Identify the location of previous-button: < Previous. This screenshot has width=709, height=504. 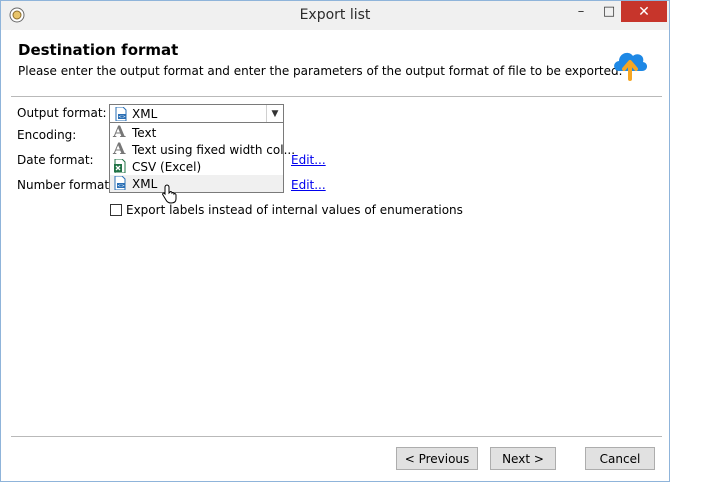
(437, 458).